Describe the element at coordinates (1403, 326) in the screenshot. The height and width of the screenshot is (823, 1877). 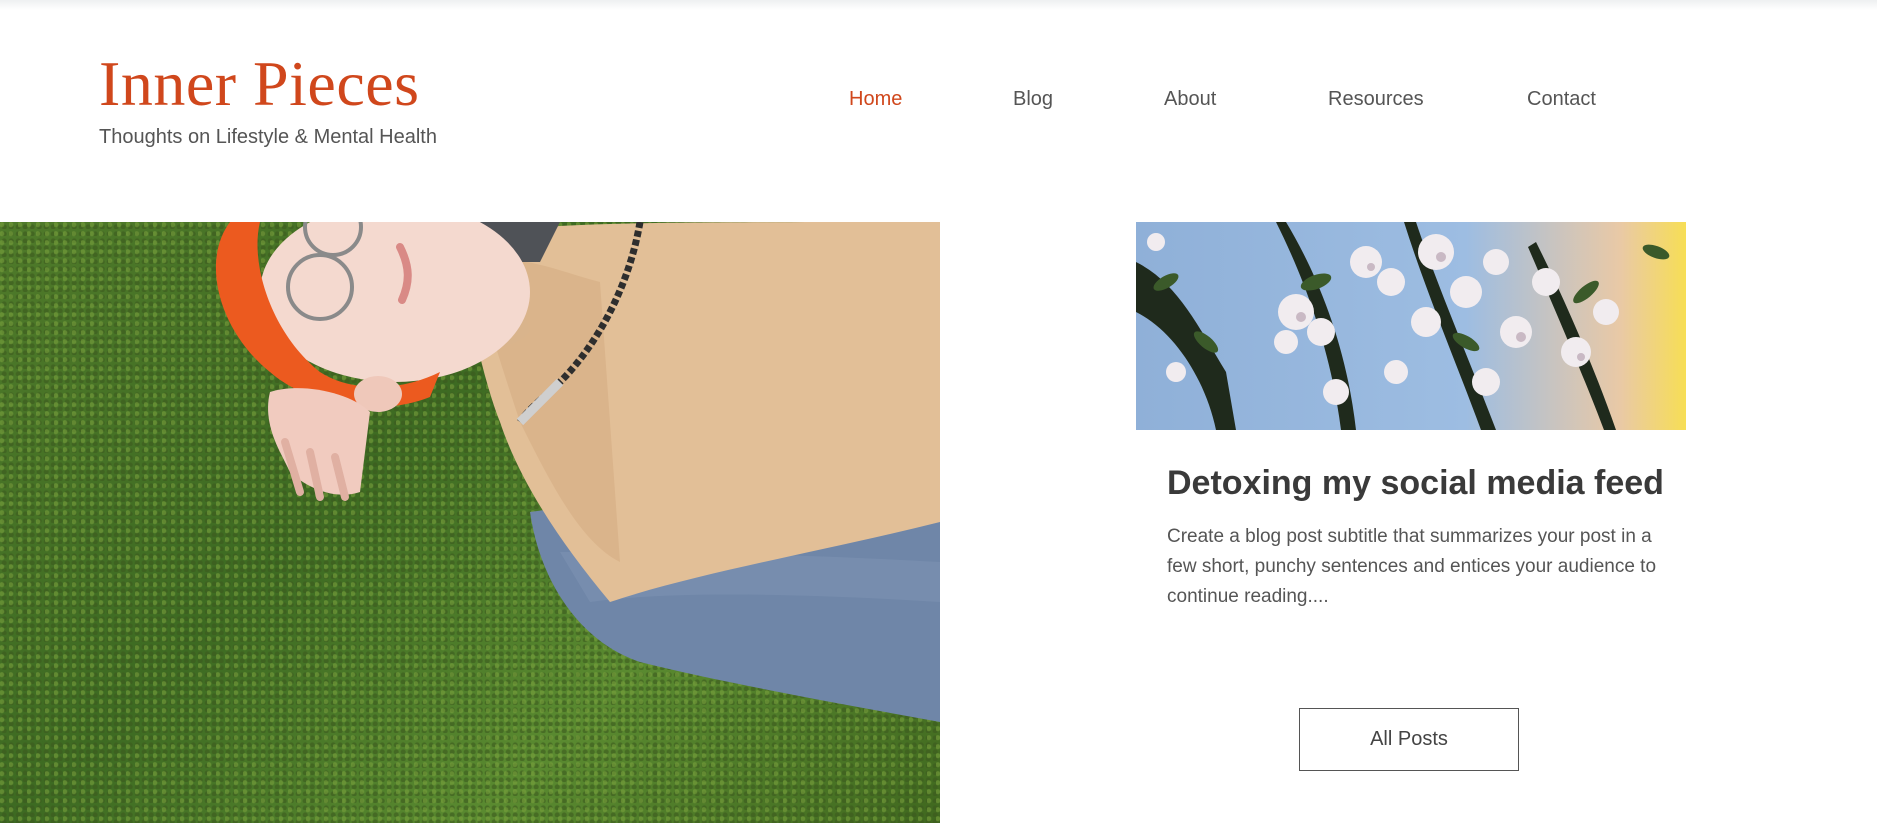
I see `blossom-illustration` at that location.